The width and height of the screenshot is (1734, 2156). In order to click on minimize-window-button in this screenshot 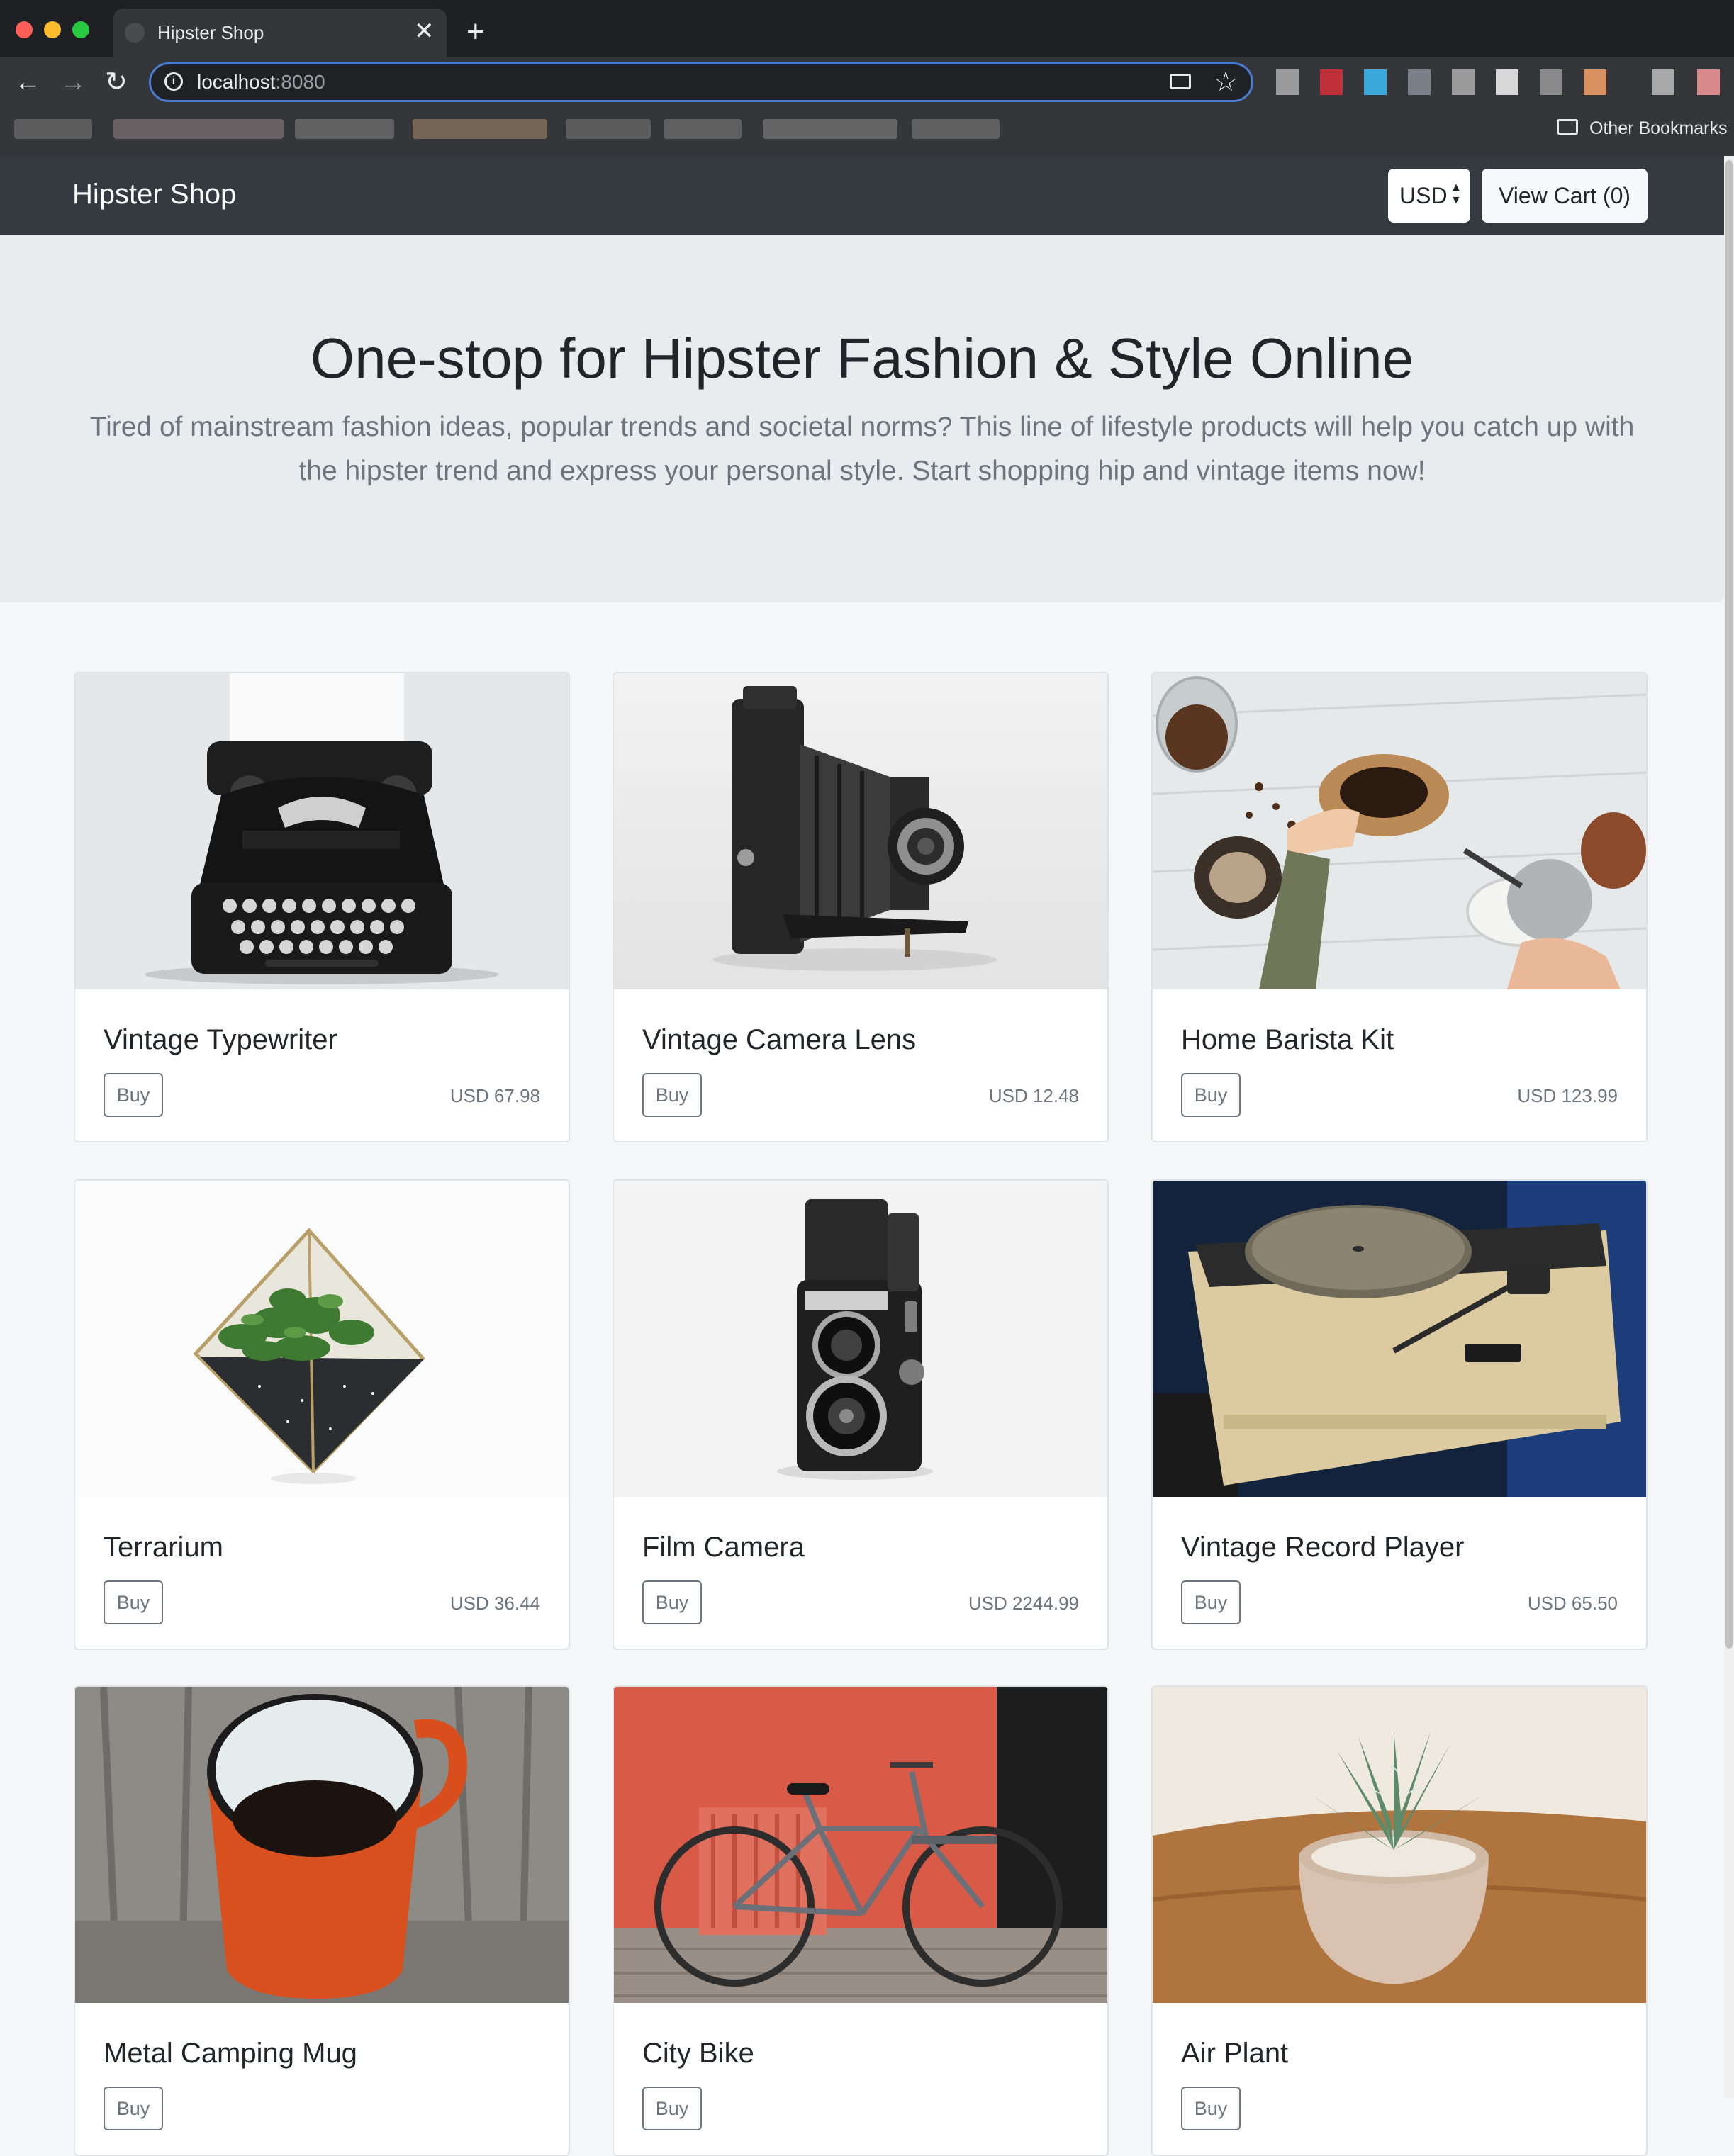, I will do `click(52, 30)`.